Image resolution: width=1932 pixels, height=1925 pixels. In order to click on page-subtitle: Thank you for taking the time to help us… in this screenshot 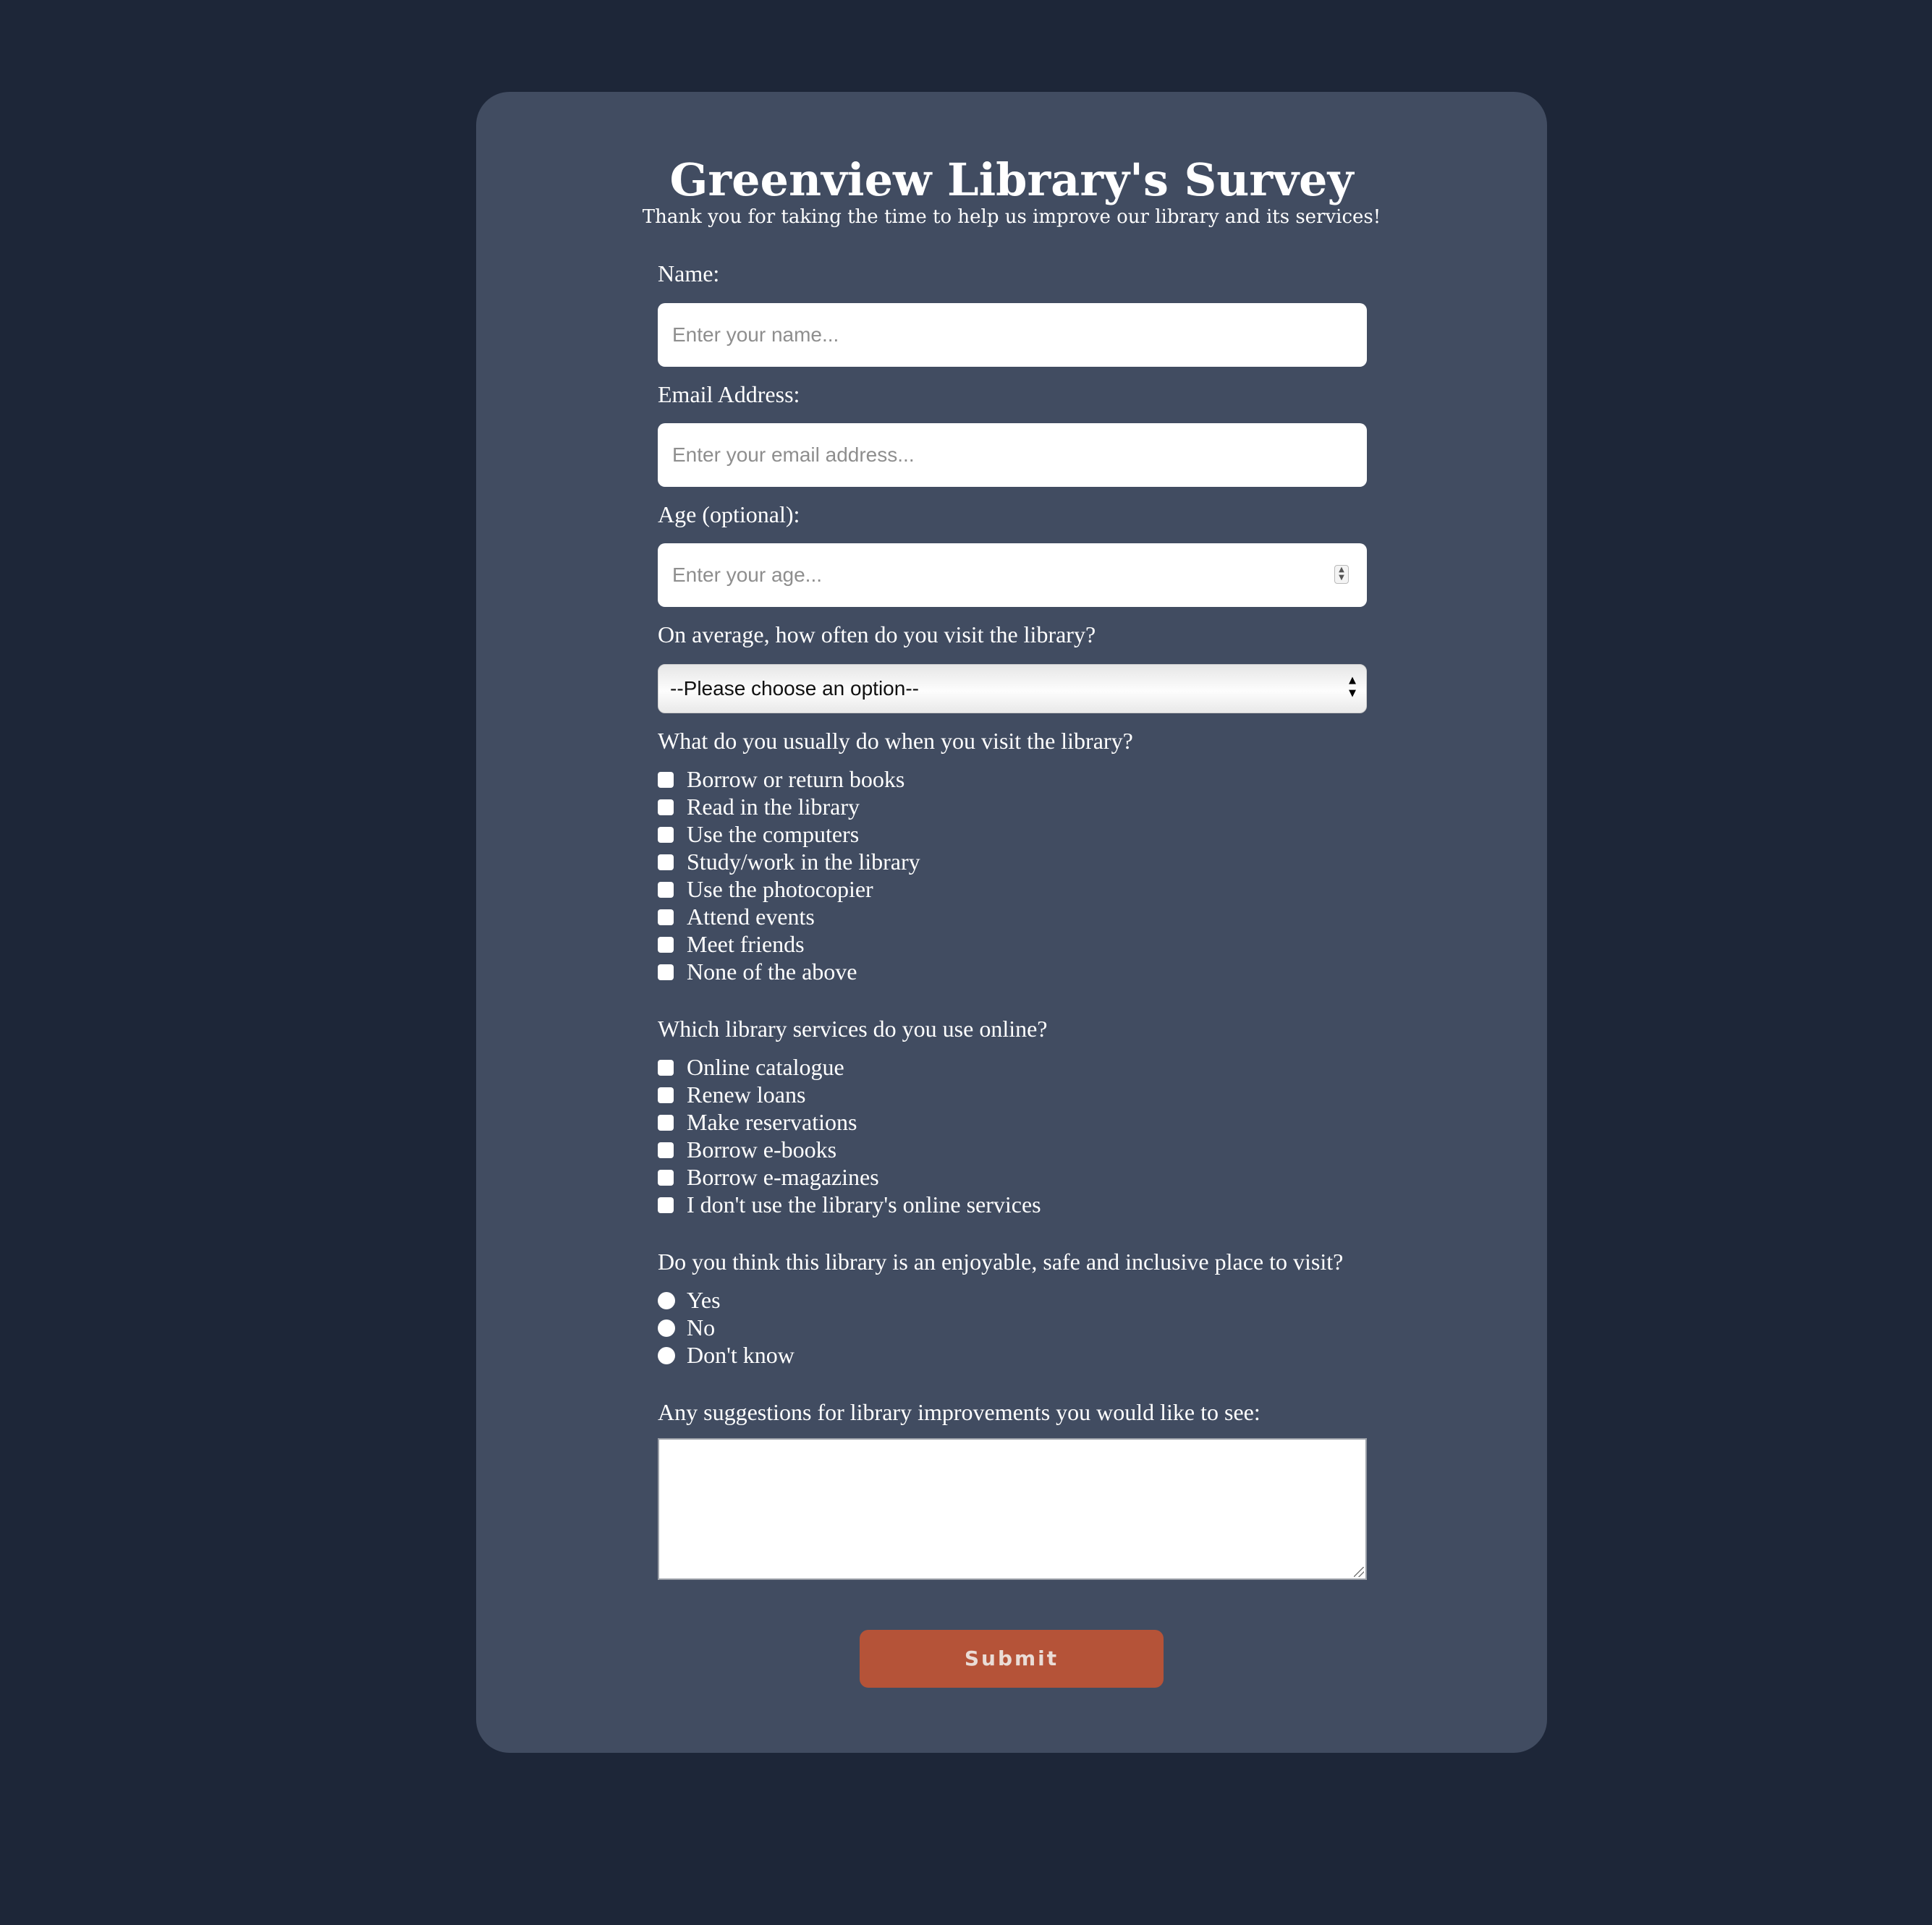, I will do `click(1011, 217)`.